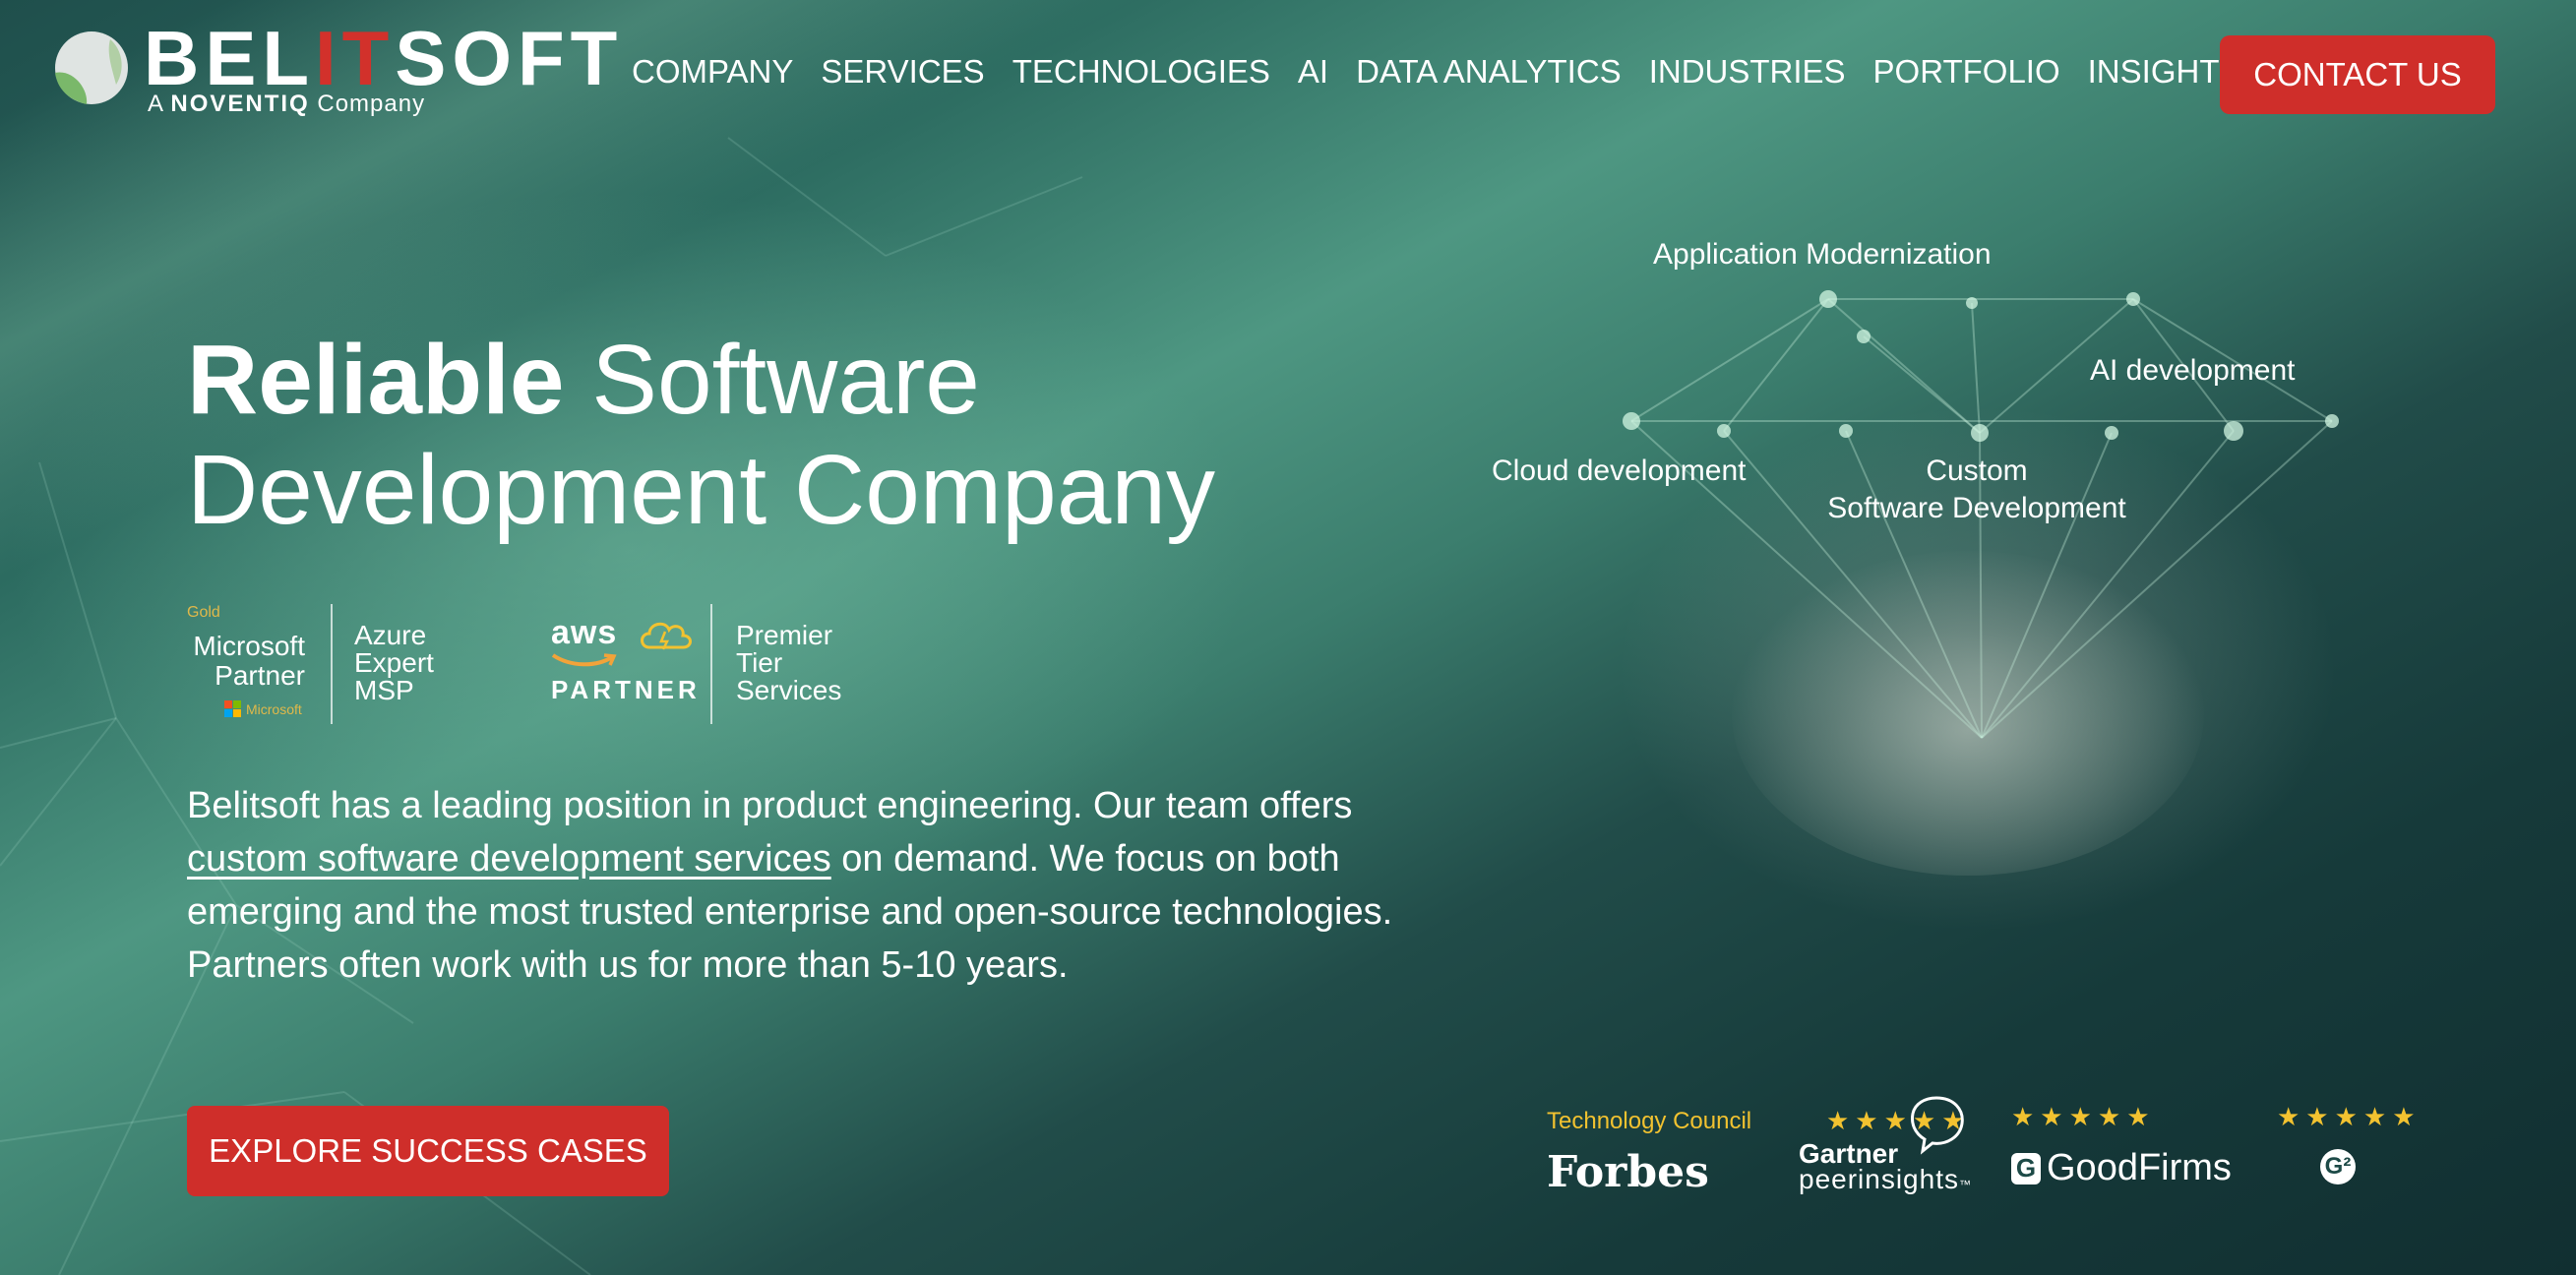 The image size is (2576, 1275). What do you see at coordinates (2164, 72) in the screenshot?
I see `nav-insights: INSIGHTS` at bounding box center [2164, 72].